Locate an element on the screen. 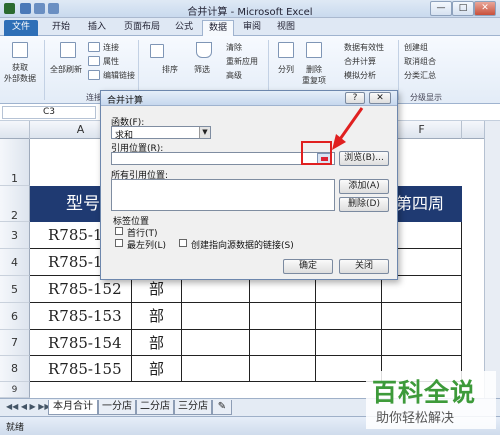 The height and width of the screenshot is (435, 500). close-button: 关闭 is located at coordinates (364, 266).